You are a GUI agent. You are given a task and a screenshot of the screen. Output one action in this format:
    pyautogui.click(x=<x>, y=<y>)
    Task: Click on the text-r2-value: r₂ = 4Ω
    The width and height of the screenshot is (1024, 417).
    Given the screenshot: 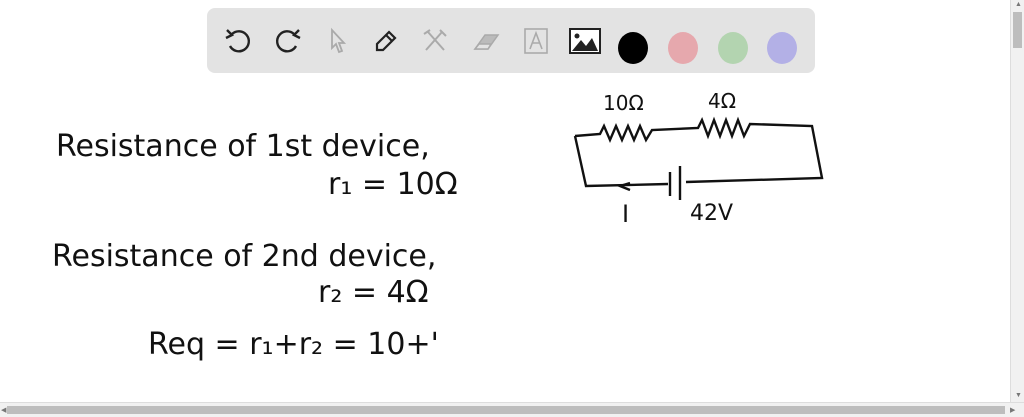 What is the action you would take?
    pyautogui.click(x=373, y=292)
    